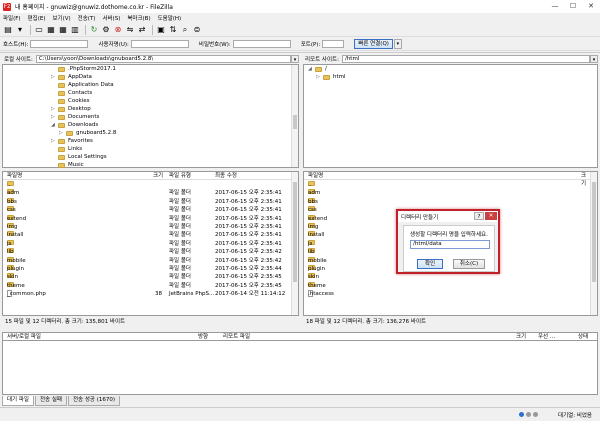 The width and height of the screenshot is (600, 421). What do you see at coordinates (331, 77) in the screenshot?
I see `tree-item: ▷ html` at bounding box center [331, 77].